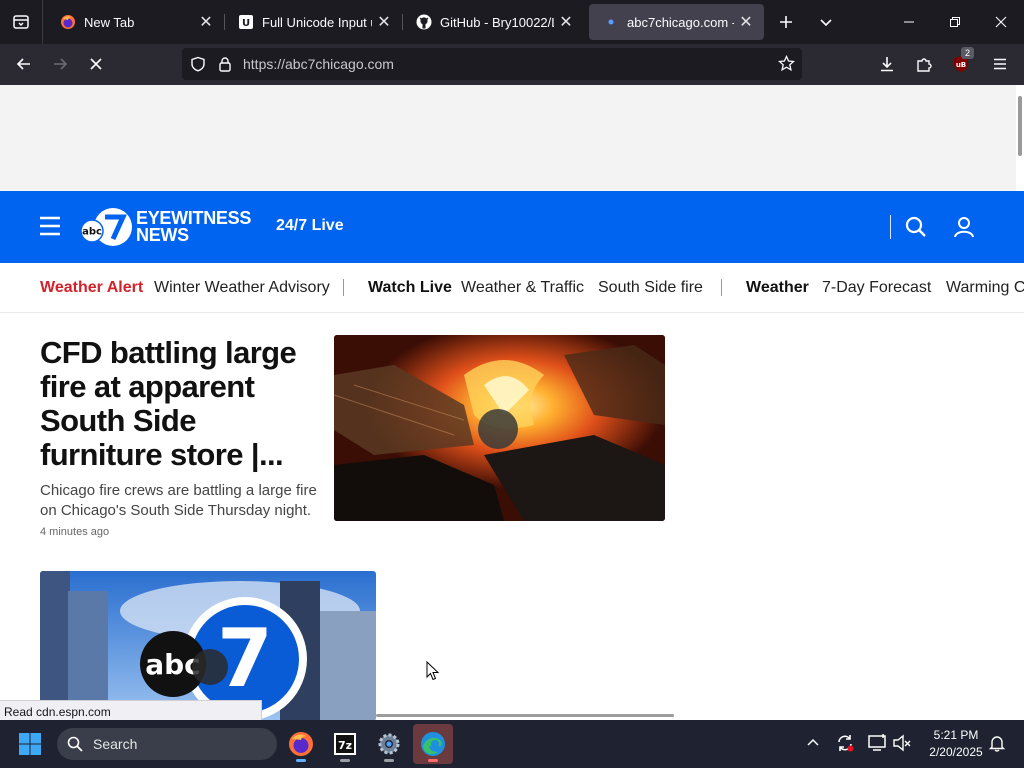 This screenshot has height=768, width=1024. What do you see at coordinates (1020, 126) in the screenshot?
I see `vertical-scrollbar` at bounding box center [1020, 126].